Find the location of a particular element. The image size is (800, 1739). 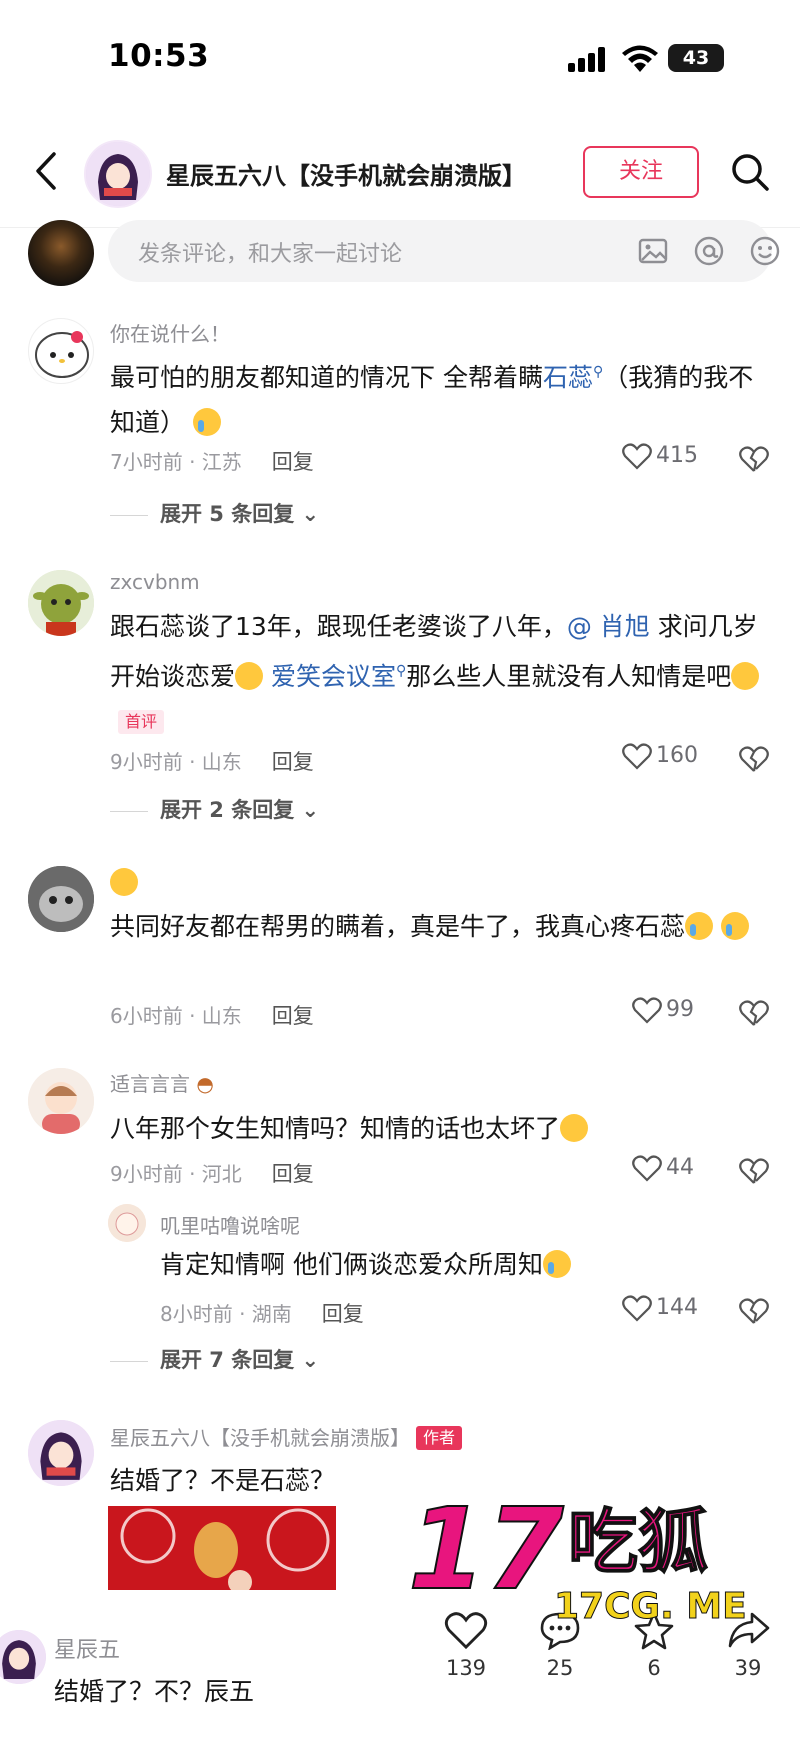

comment-time-location: 9小时前 · 山东 is located at coordinates (176, 762).